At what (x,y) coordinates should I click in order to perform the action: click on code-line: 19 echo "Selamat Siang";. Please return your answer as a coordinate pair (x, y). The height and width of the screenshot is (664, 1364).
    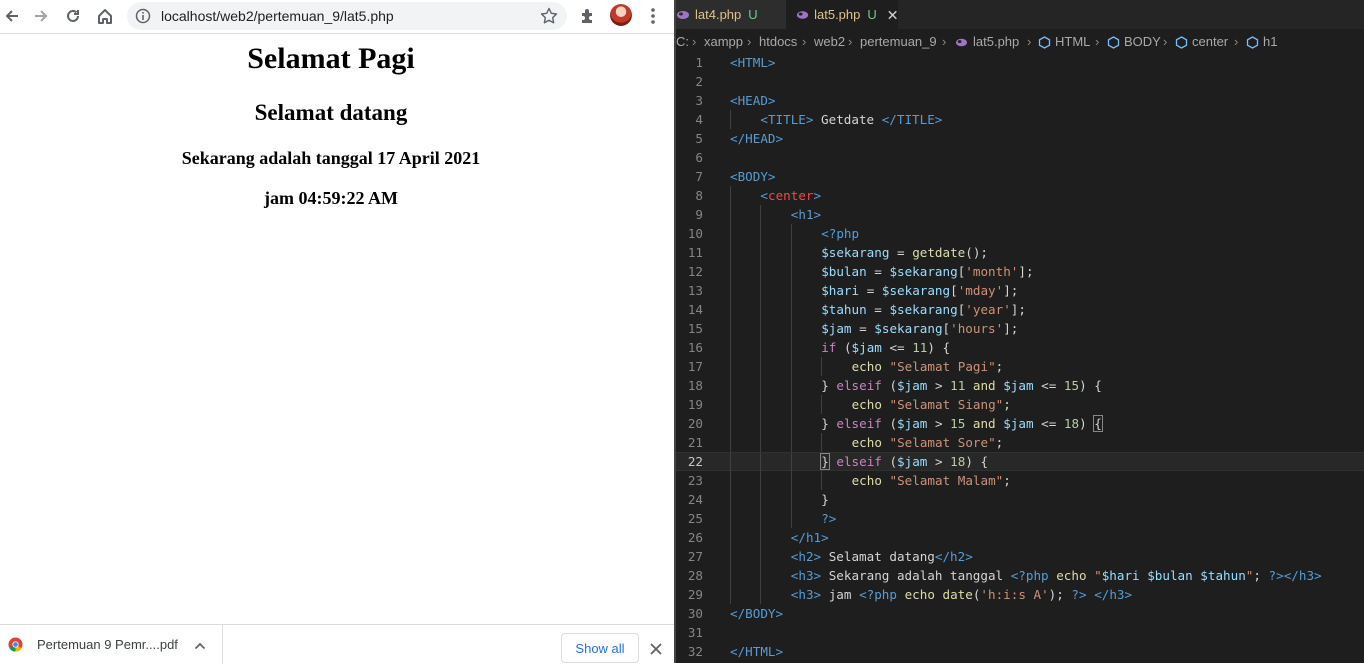
    Looking at the image, I should click on (1020, 404).